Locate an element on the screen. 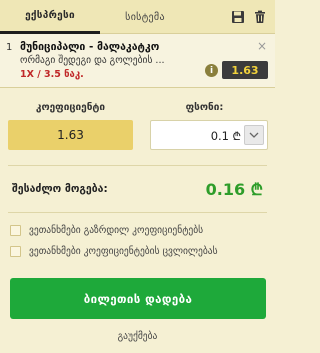  save-icon is located at coordinates (238, 17).